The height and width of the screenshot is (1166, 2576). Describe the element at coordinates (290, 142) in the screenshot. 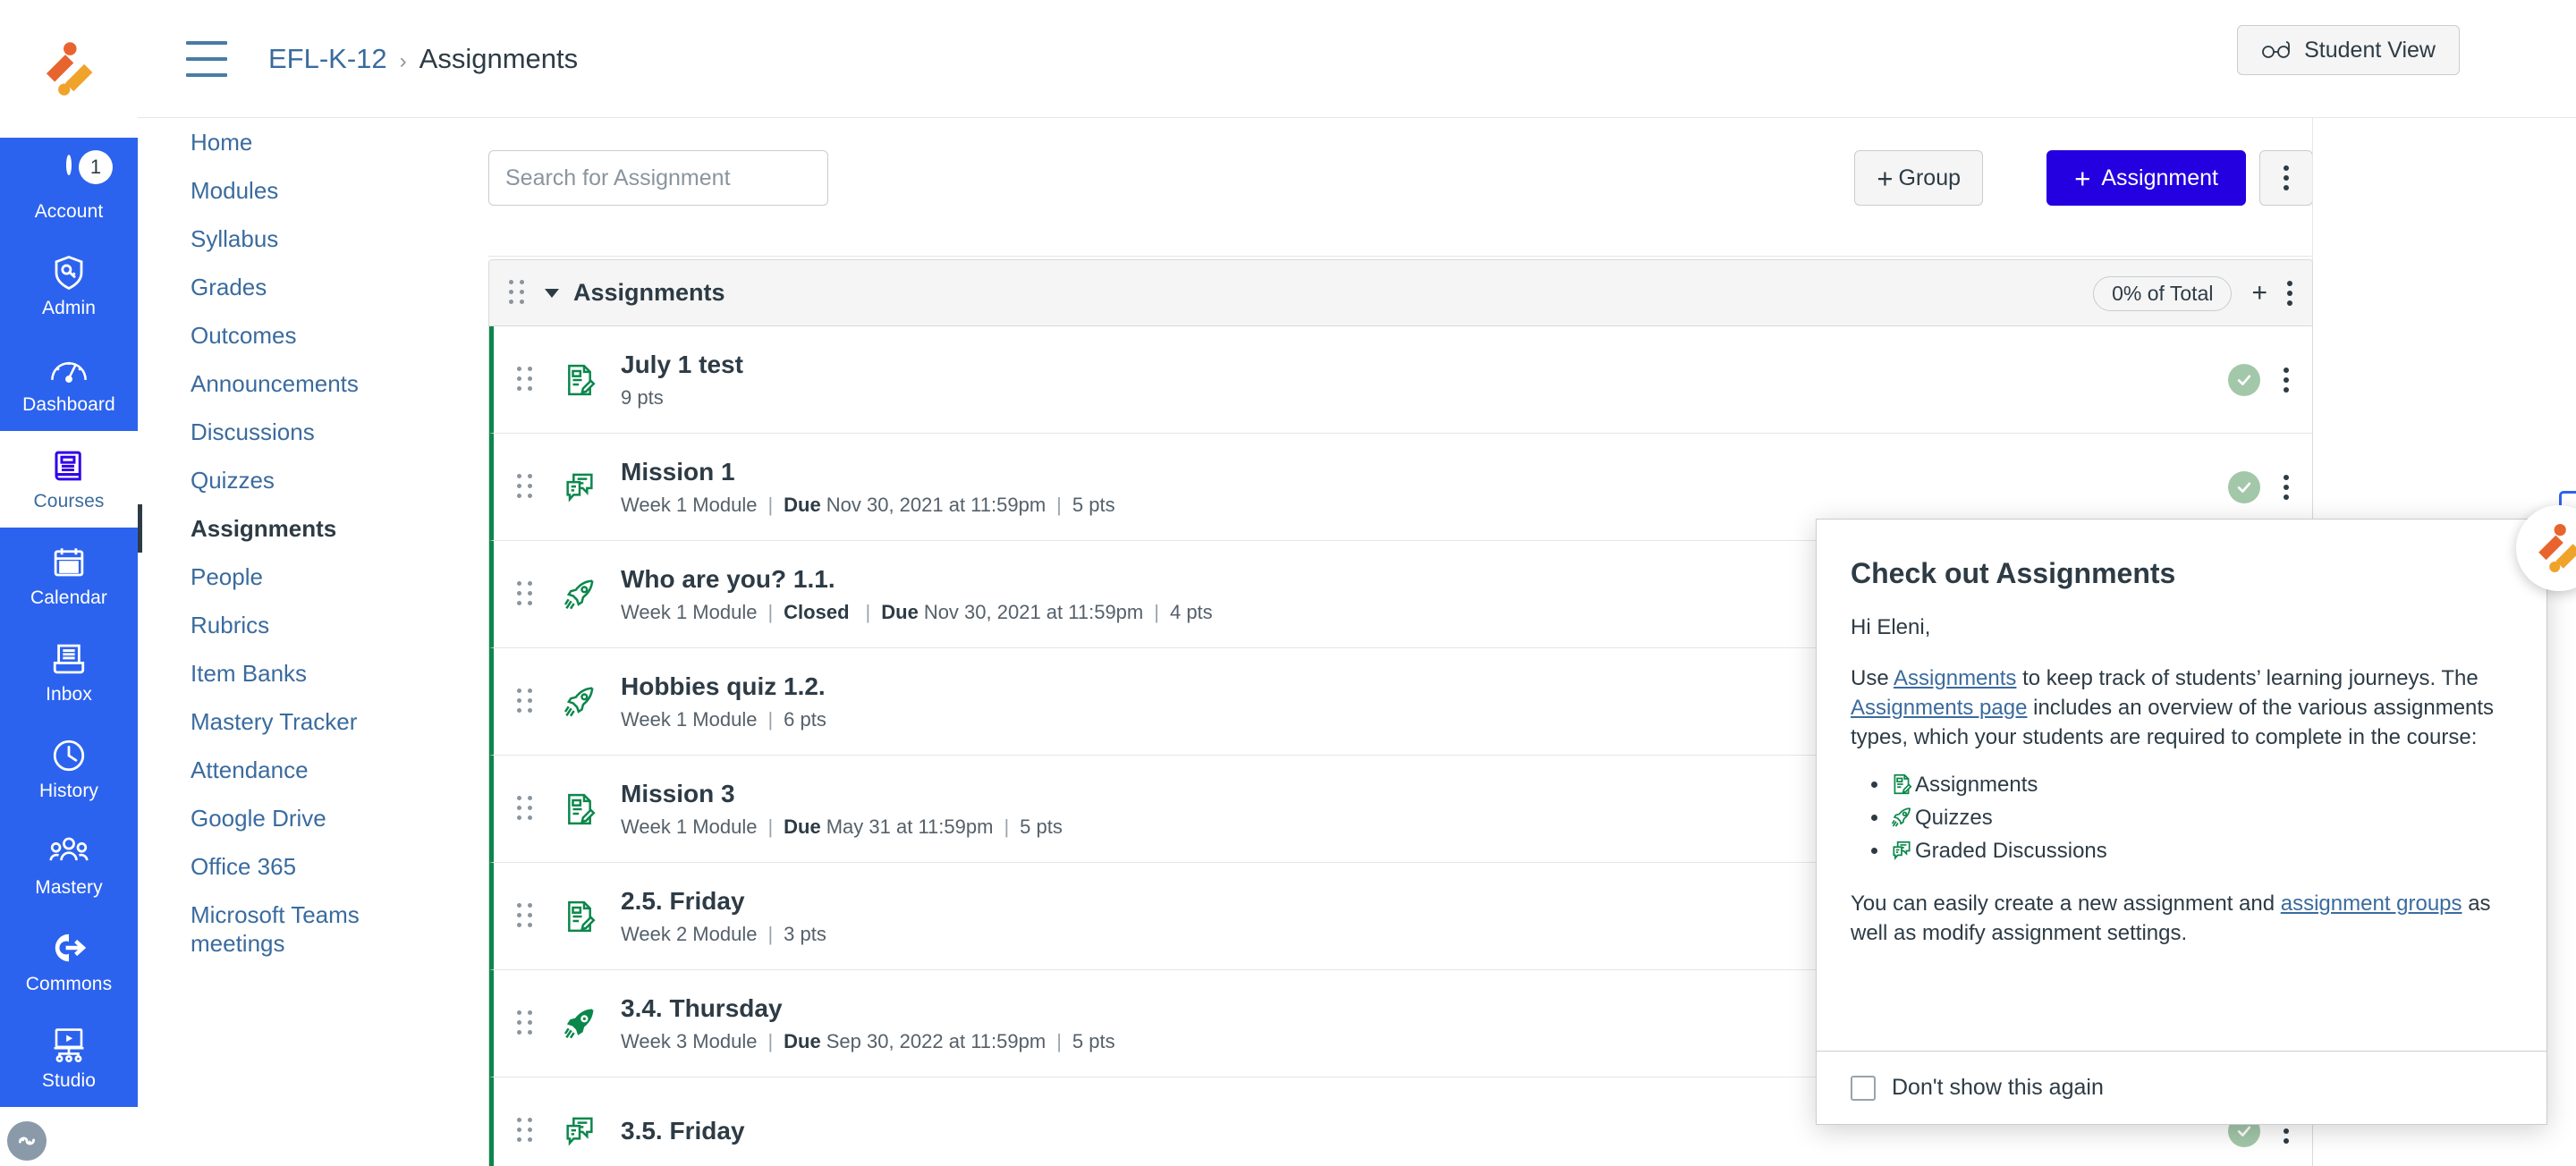

I see `course-nav-item-home: Home` at that location.